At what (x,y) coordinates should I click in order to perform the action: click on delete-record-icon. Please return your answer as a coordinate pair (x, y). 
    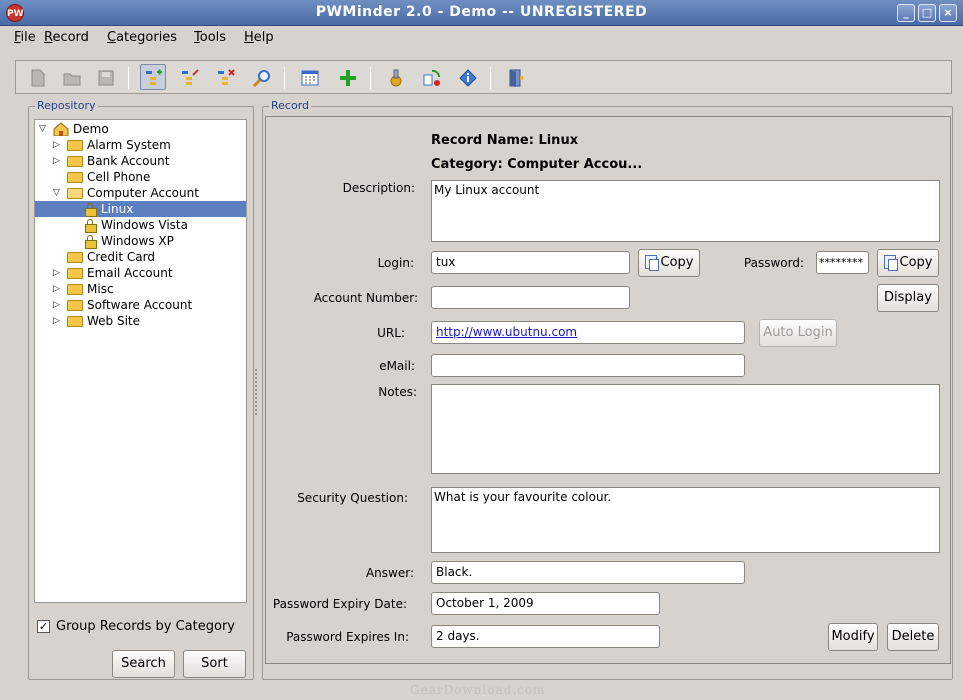
    Looking at the image, I should click on (226, 77).